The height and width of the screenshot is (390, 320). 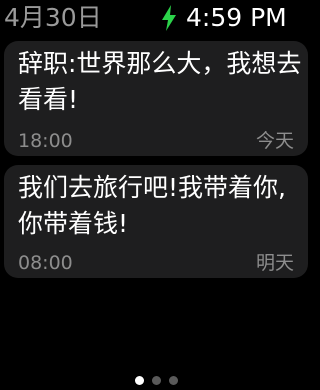 What do you see at coordinates (169, 18) in the screenshot?
I see `lightning-bolt-icon` at bounding box center [169, 18].